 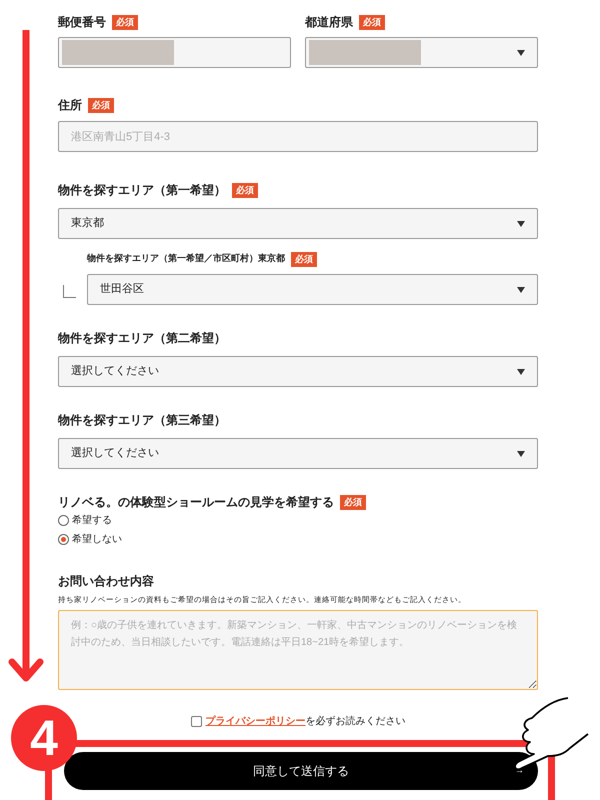 I want to click on field-label: 郵便番号, so click(x=82, y=22).